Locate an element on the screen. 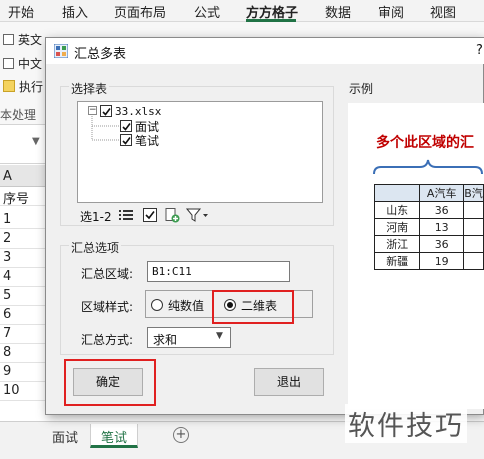  grid-cell: 3 is located at coordinates (7, 257).